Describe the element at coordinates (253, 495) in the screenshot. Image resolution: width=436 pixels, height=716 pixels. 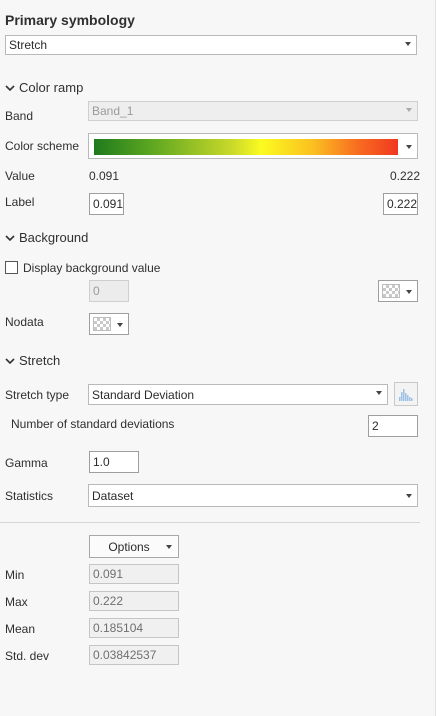
I see `statistics-dropdown: Dataset` at that location.